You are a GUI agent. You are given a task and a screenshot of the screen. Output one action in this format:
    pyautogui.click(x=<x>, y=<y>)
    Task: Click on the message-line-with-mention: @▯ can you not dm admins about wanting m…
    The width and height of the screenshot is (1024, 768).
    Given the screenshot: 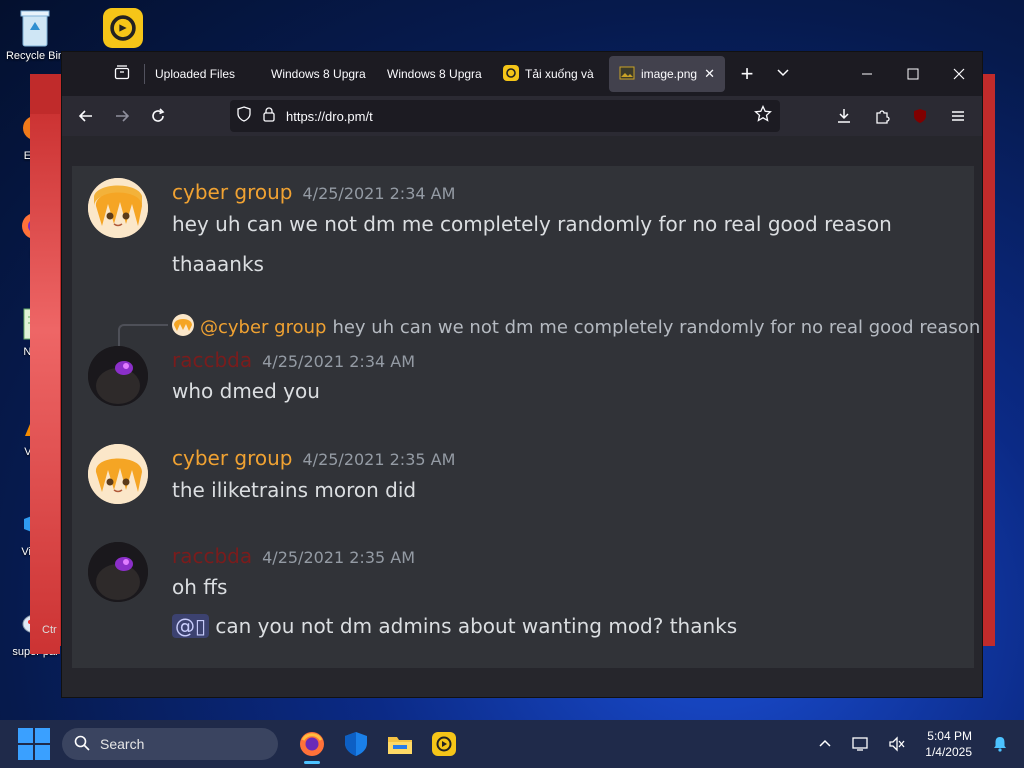 What is the action you would take?
    pyautogui.click(x=454, y=626)
    